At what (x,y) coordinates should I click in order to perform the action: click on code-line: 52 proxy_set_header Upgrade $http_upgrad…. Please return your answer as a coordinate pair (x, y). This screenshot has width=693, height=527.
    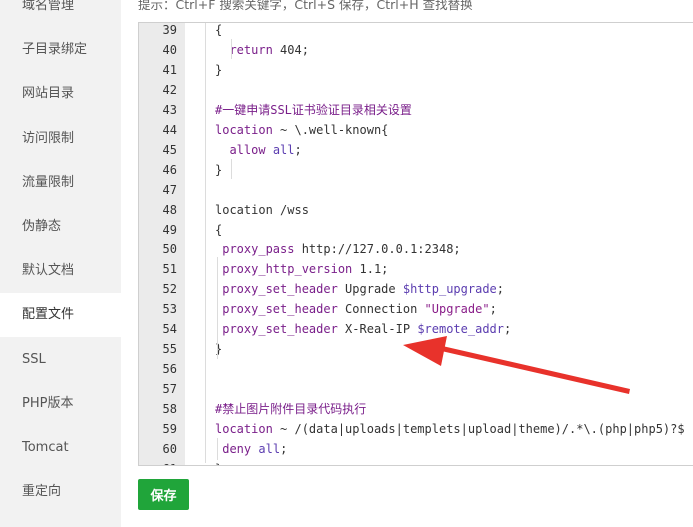
    Looking at the image, I should click on (416, 289).